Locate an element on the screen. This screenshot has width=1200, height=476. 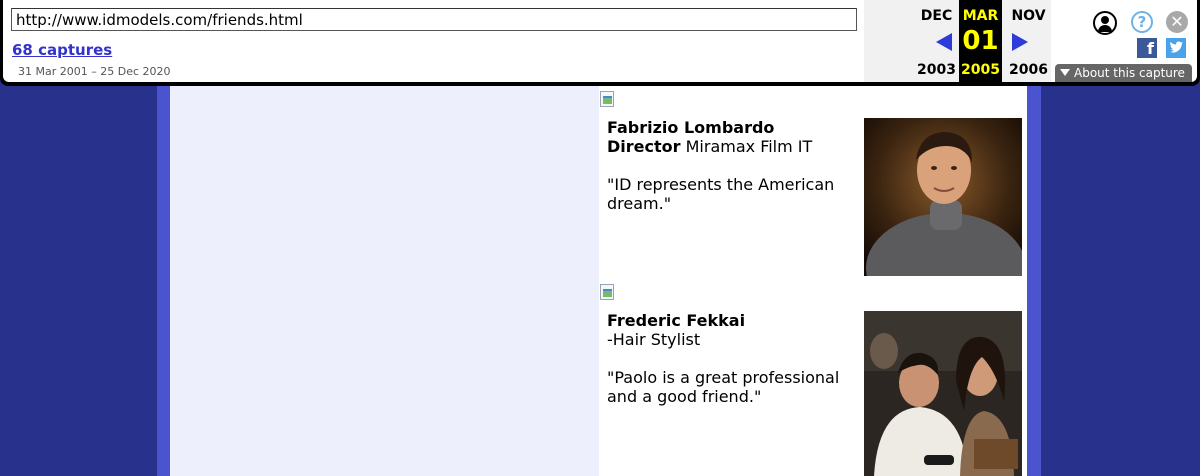
close-icon: ✕ is located at coordinates (1177, 22).